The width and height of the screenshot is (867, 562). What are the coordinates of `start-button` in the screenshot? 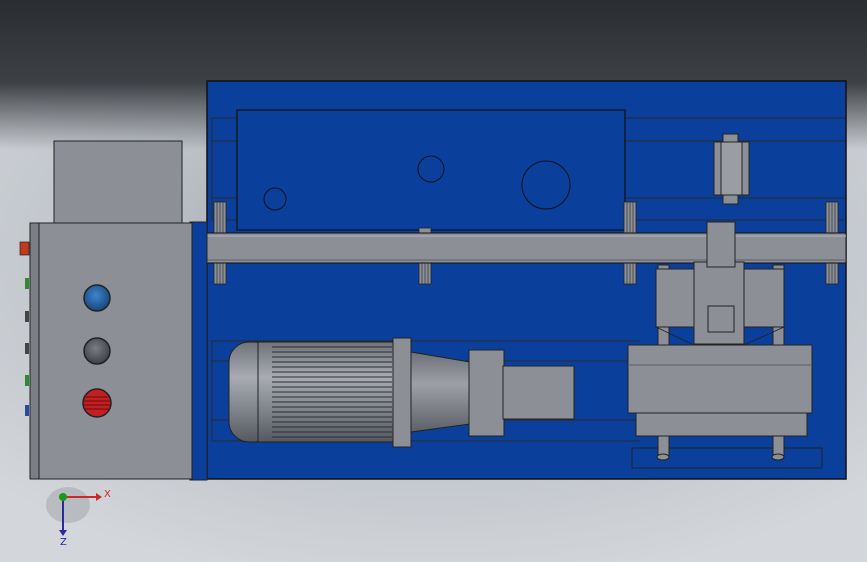 It's located at (97, 298).